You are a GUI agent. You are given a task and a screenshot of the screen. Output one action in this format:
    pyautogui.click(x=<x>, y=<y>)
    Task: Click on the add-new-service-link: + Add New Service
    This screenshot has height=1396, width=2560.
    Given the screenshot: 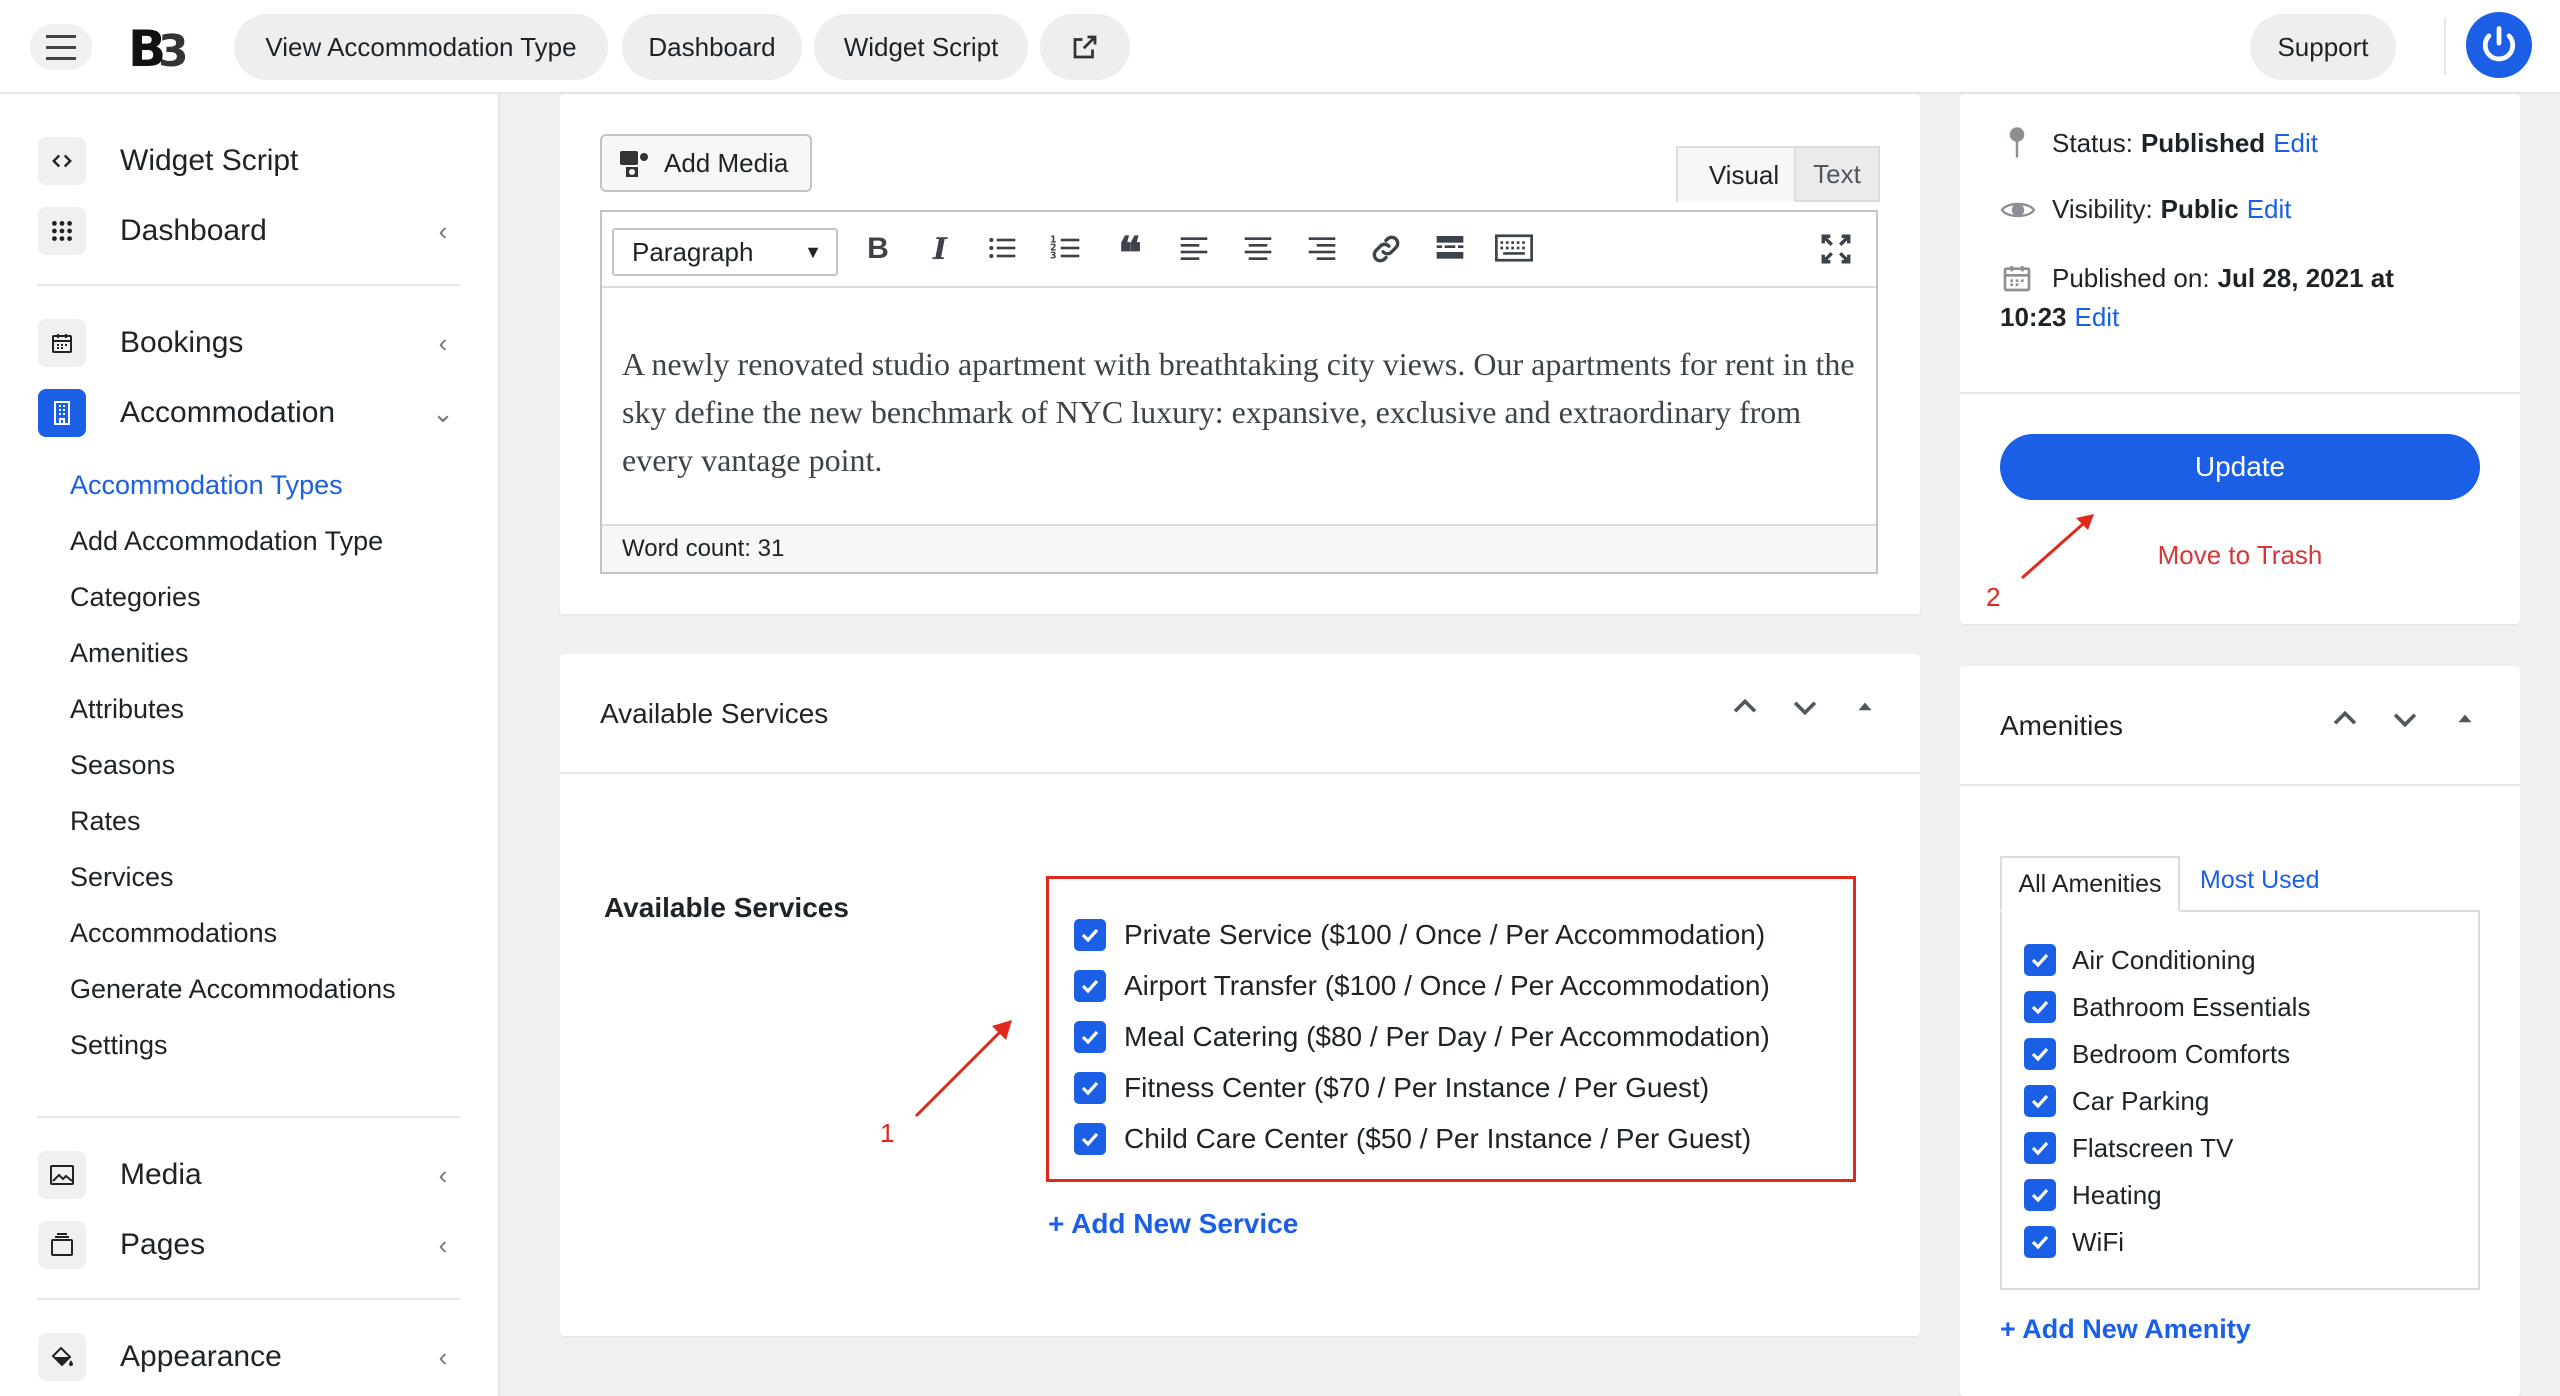 What is the action you would take?
    pyautogui.click(x=1173, y=1224)
    